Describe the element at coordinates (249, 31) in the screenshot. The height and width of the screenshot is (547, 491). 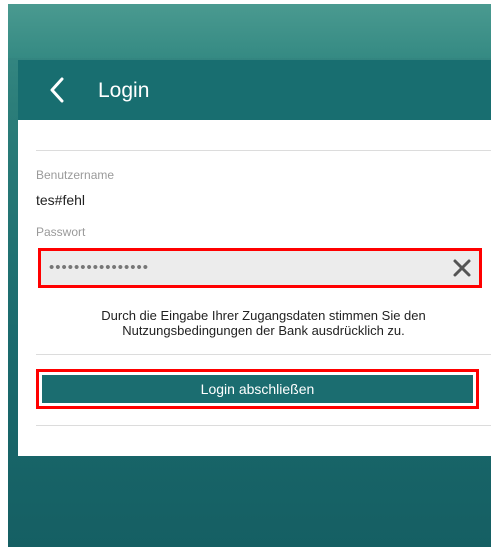
I see `status-bar` at that location.